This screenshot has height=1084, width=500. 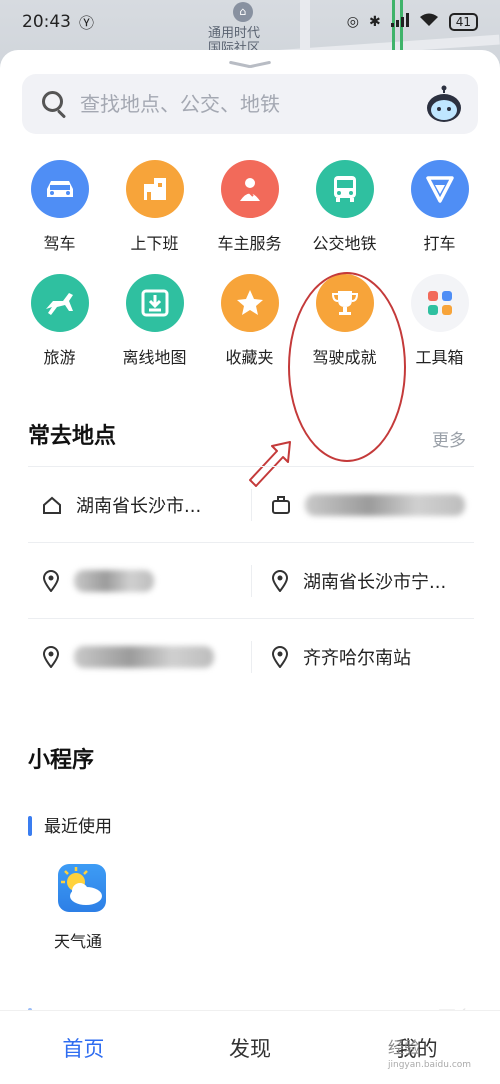 What do you see at coordinates (249, 243) in the screenshot?
I see `feature-label: 车主服务` at bounding box center [249, 243].